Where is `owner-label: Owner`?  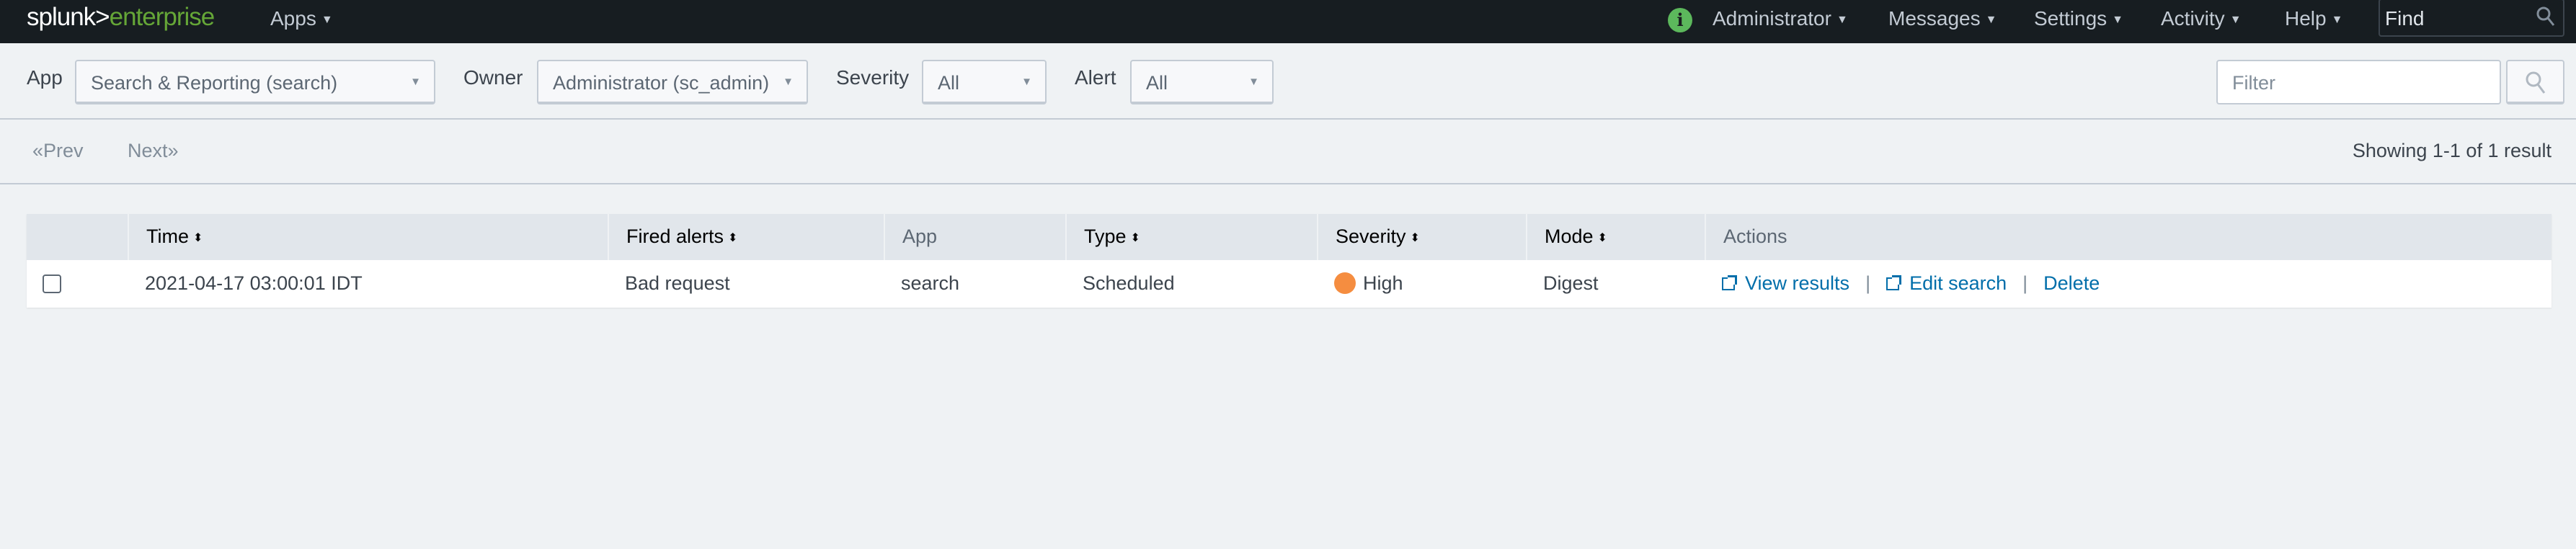 owner-label: Owner is located at coordinates (493, 78).